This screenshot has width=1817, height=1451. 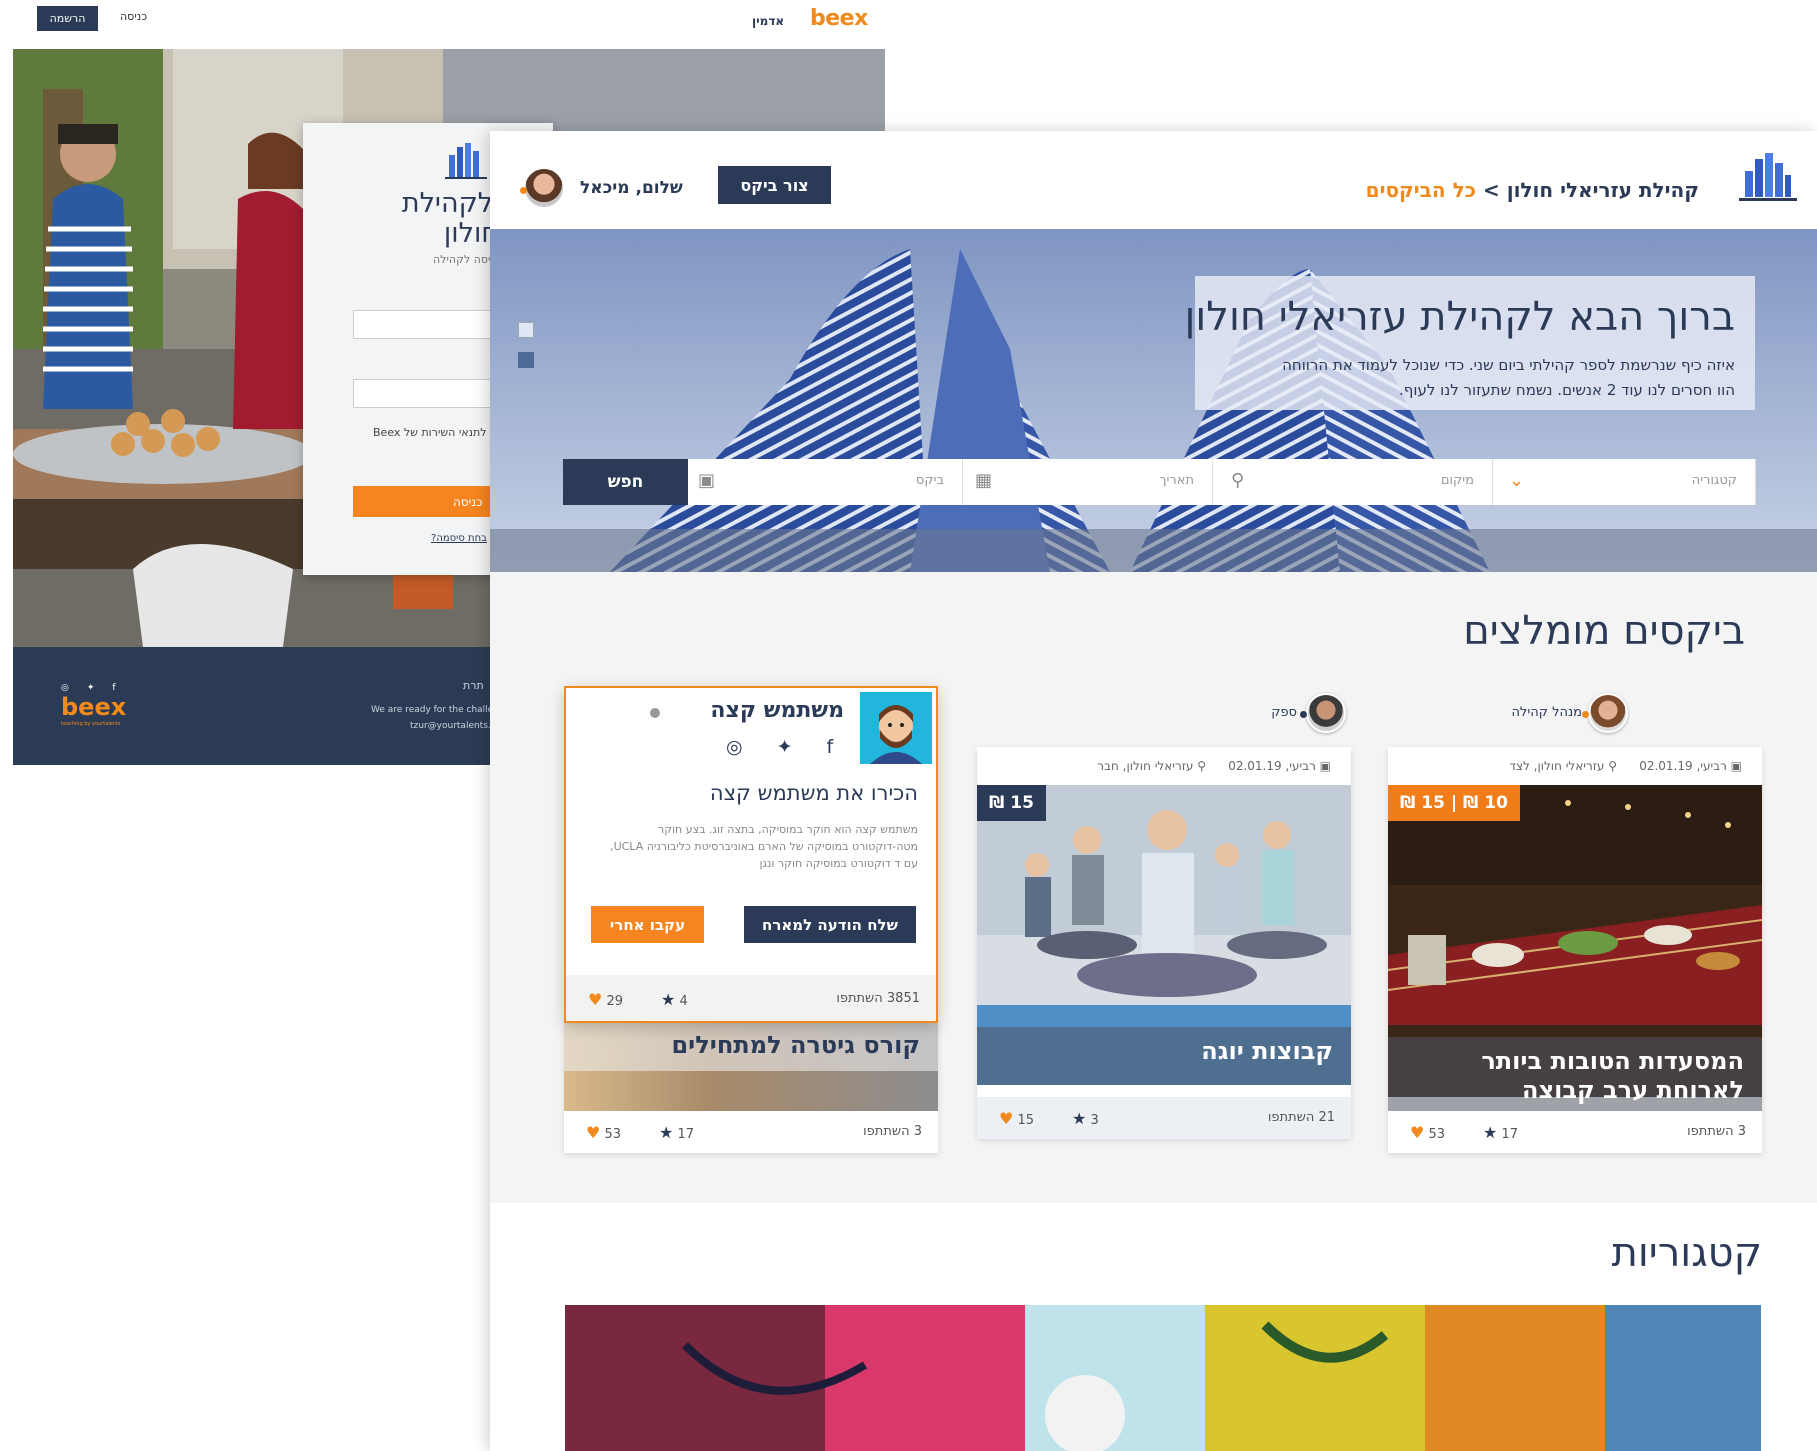 What do you see at coordinates (751, 1046) in the screenshot?
I see `card-title: קורס גיטרה למתחילים` at bounding box center [751, 1046].